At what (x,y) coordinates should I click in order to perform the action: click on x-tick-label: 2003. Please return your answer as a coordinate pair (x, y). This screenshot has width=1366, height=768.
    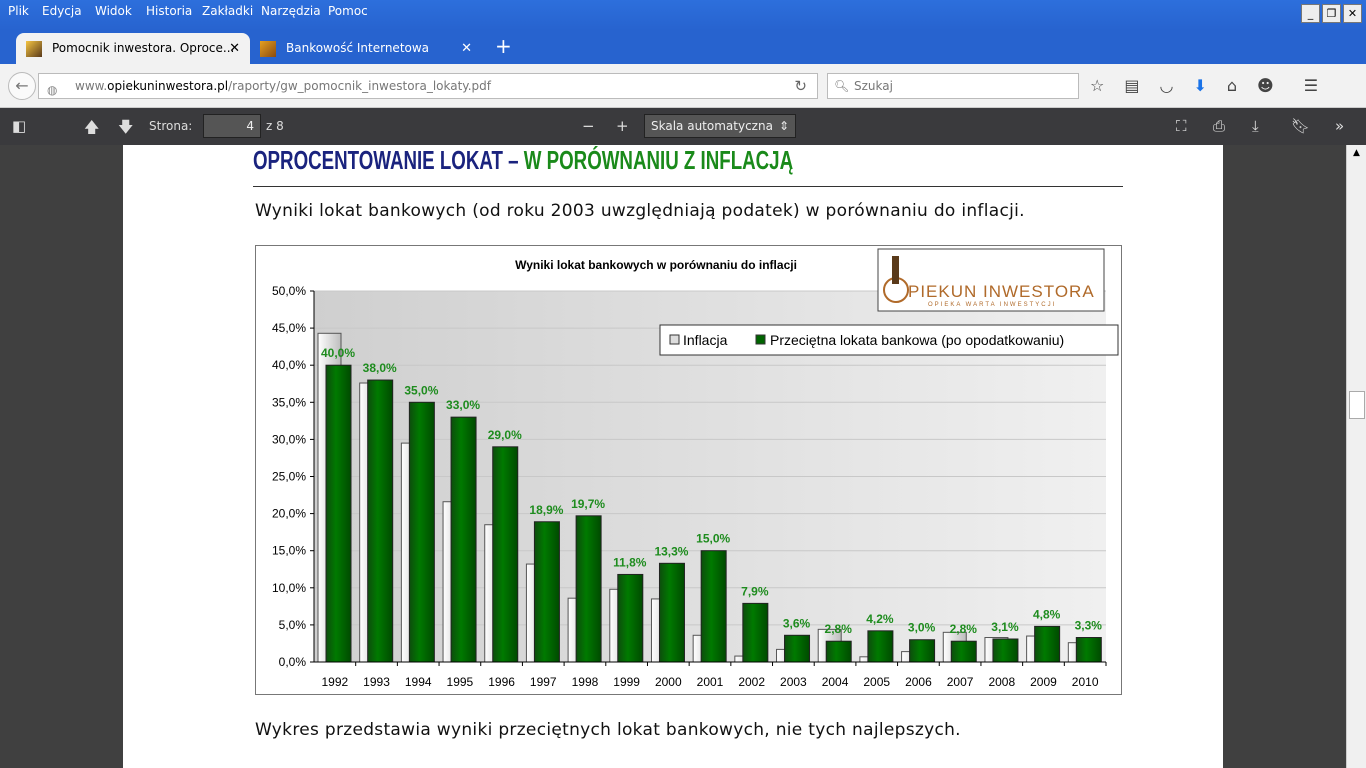
    Looking at the image, I should click on (793, 682).